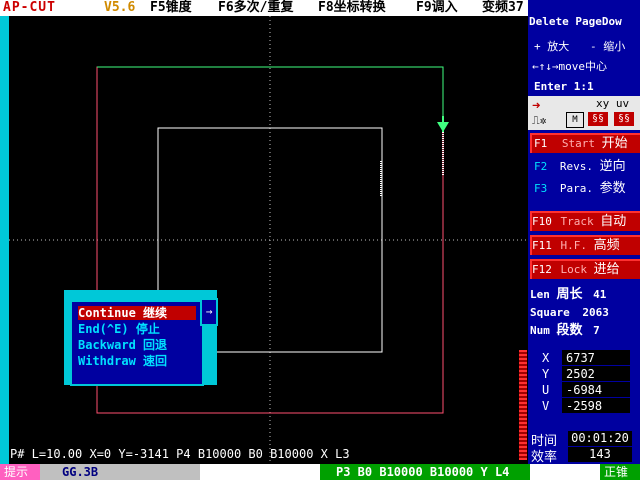 The width and height of the screenshot is (640, 480). I want to click on time-efficiency-block: 时间 00:01:20 效率 143, so click(584, 446).